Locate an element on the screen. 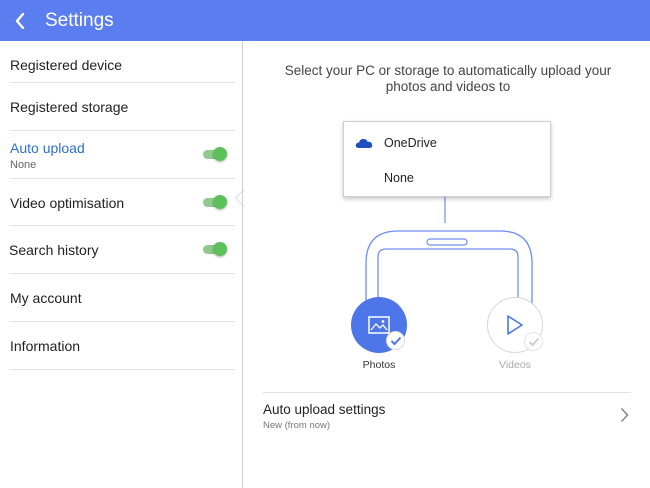 The image size is (650, 488). onedrive-cloud-icon is located at coordinates (364, 143).